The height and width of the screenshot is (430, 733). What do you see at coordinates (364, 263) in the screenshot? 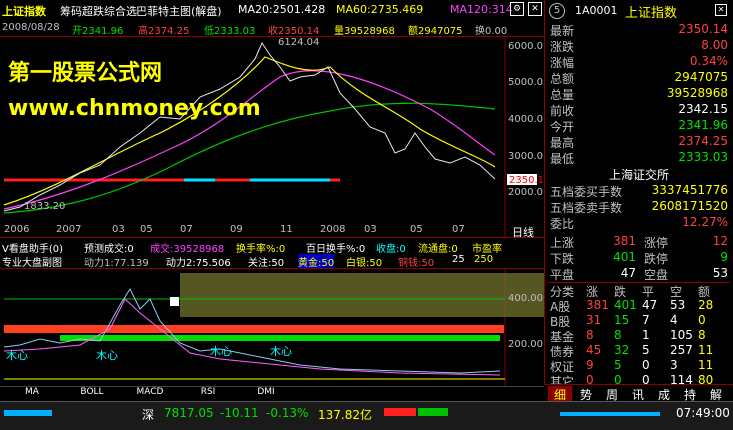
I see `sub2-field: 白银:50` at bounding box center [364, 263].